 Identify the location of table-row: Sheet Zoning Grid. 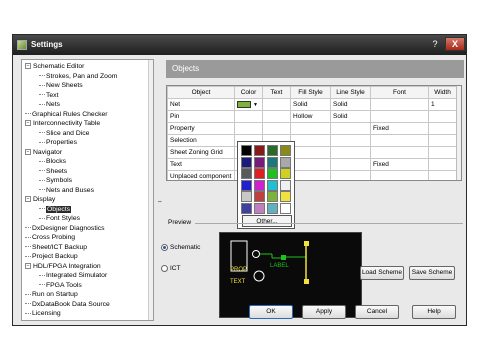
(312, 152).